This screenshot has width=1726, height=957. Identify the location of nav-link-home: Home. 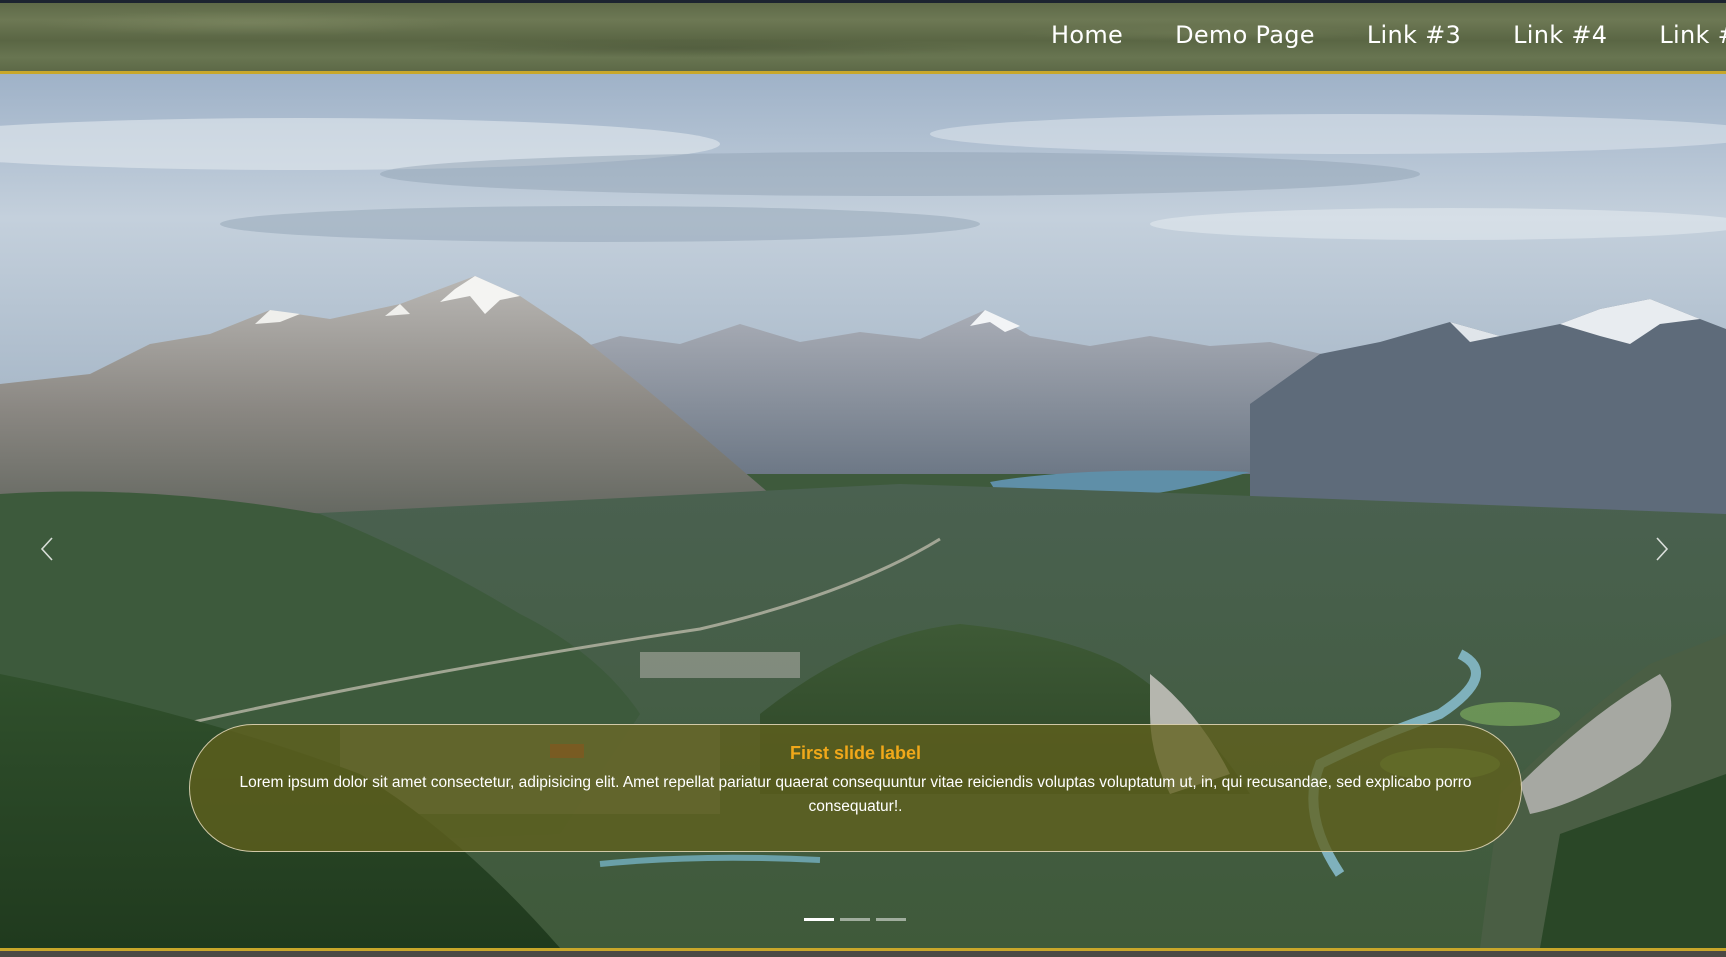
(1087, 41).